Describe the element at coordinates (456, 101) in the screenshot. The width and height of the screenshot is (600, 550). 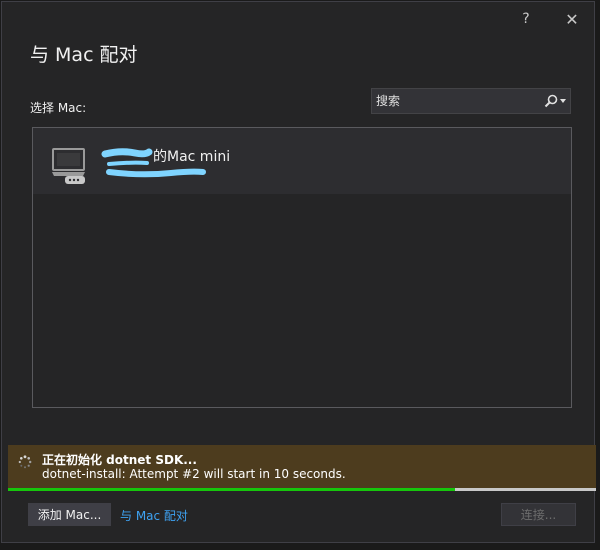
I see `search-input` at that location.